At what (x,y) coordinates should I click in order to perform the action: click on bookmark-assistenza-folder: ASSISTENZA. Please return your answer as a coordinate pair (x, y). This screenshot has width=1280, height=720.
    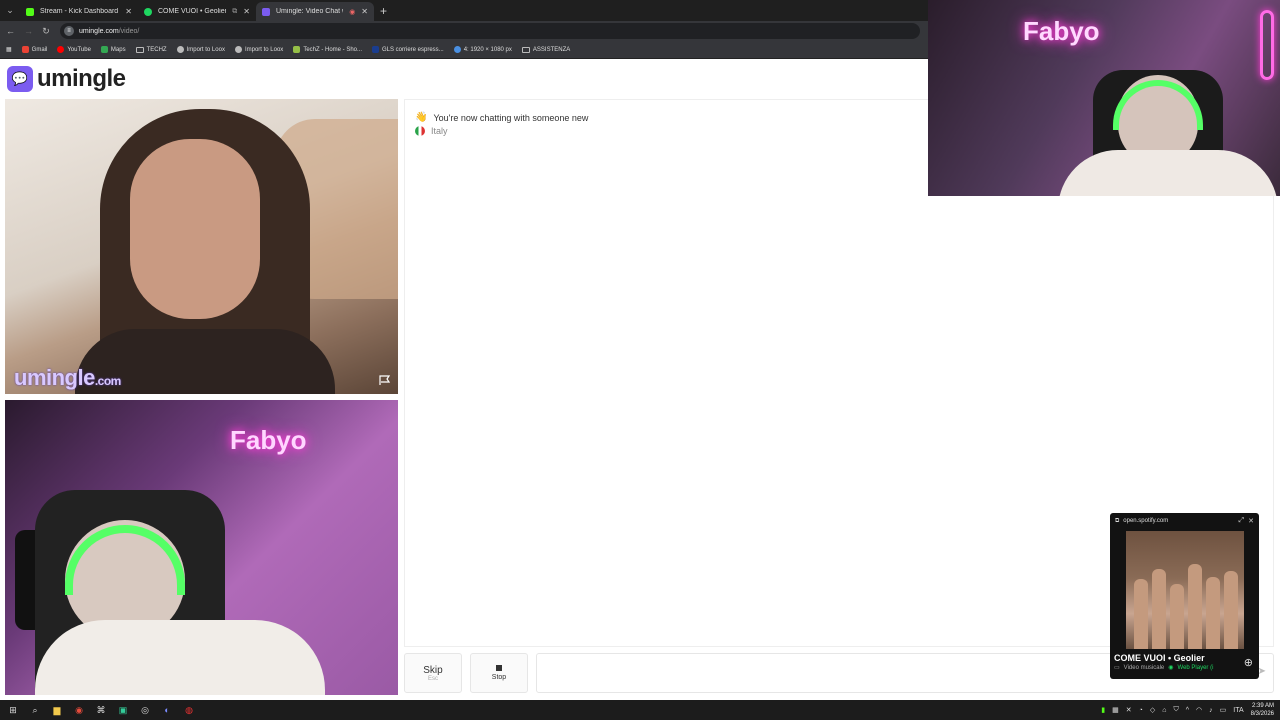
    Looking at the image, I should click on (546, 49).